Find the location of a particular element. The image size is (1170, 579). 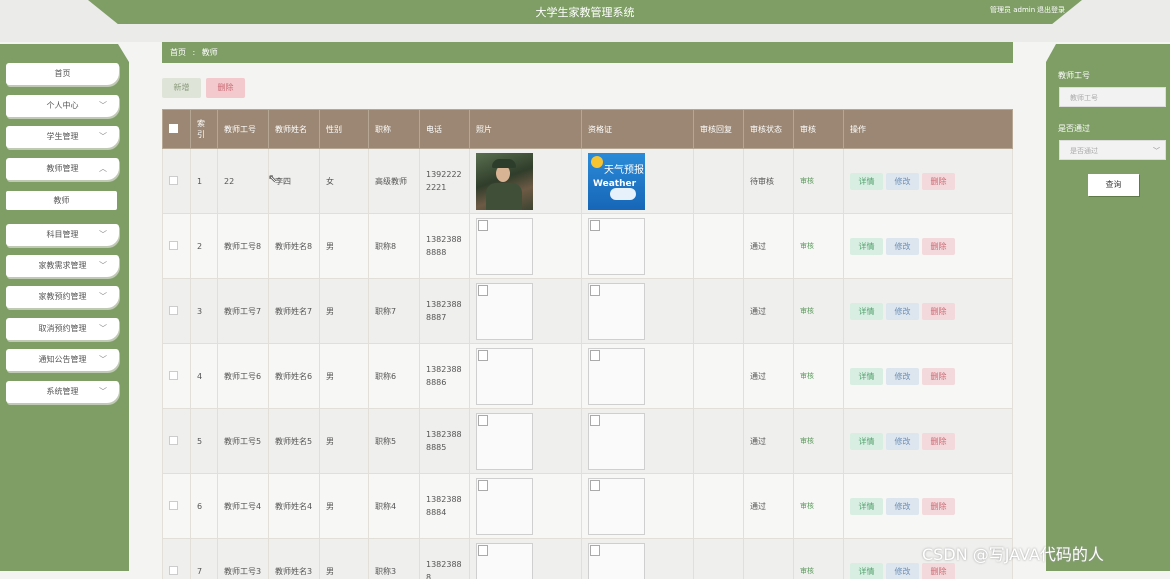

table-row: 6教师工号4教师姓名4男职称413823888884通过审核详情修改删除 is located at coordinates (588, 506).